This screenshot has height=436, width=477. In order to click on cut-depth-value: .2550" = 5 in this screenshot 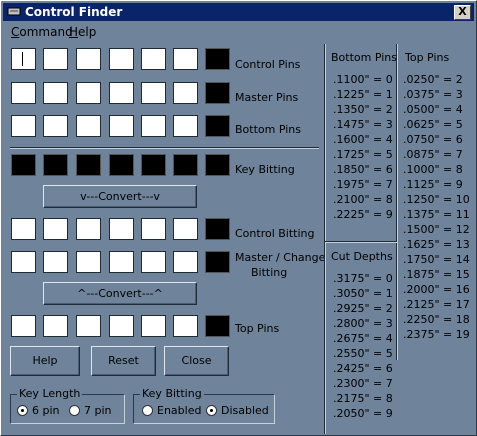, I will do `click(363, 353)`.